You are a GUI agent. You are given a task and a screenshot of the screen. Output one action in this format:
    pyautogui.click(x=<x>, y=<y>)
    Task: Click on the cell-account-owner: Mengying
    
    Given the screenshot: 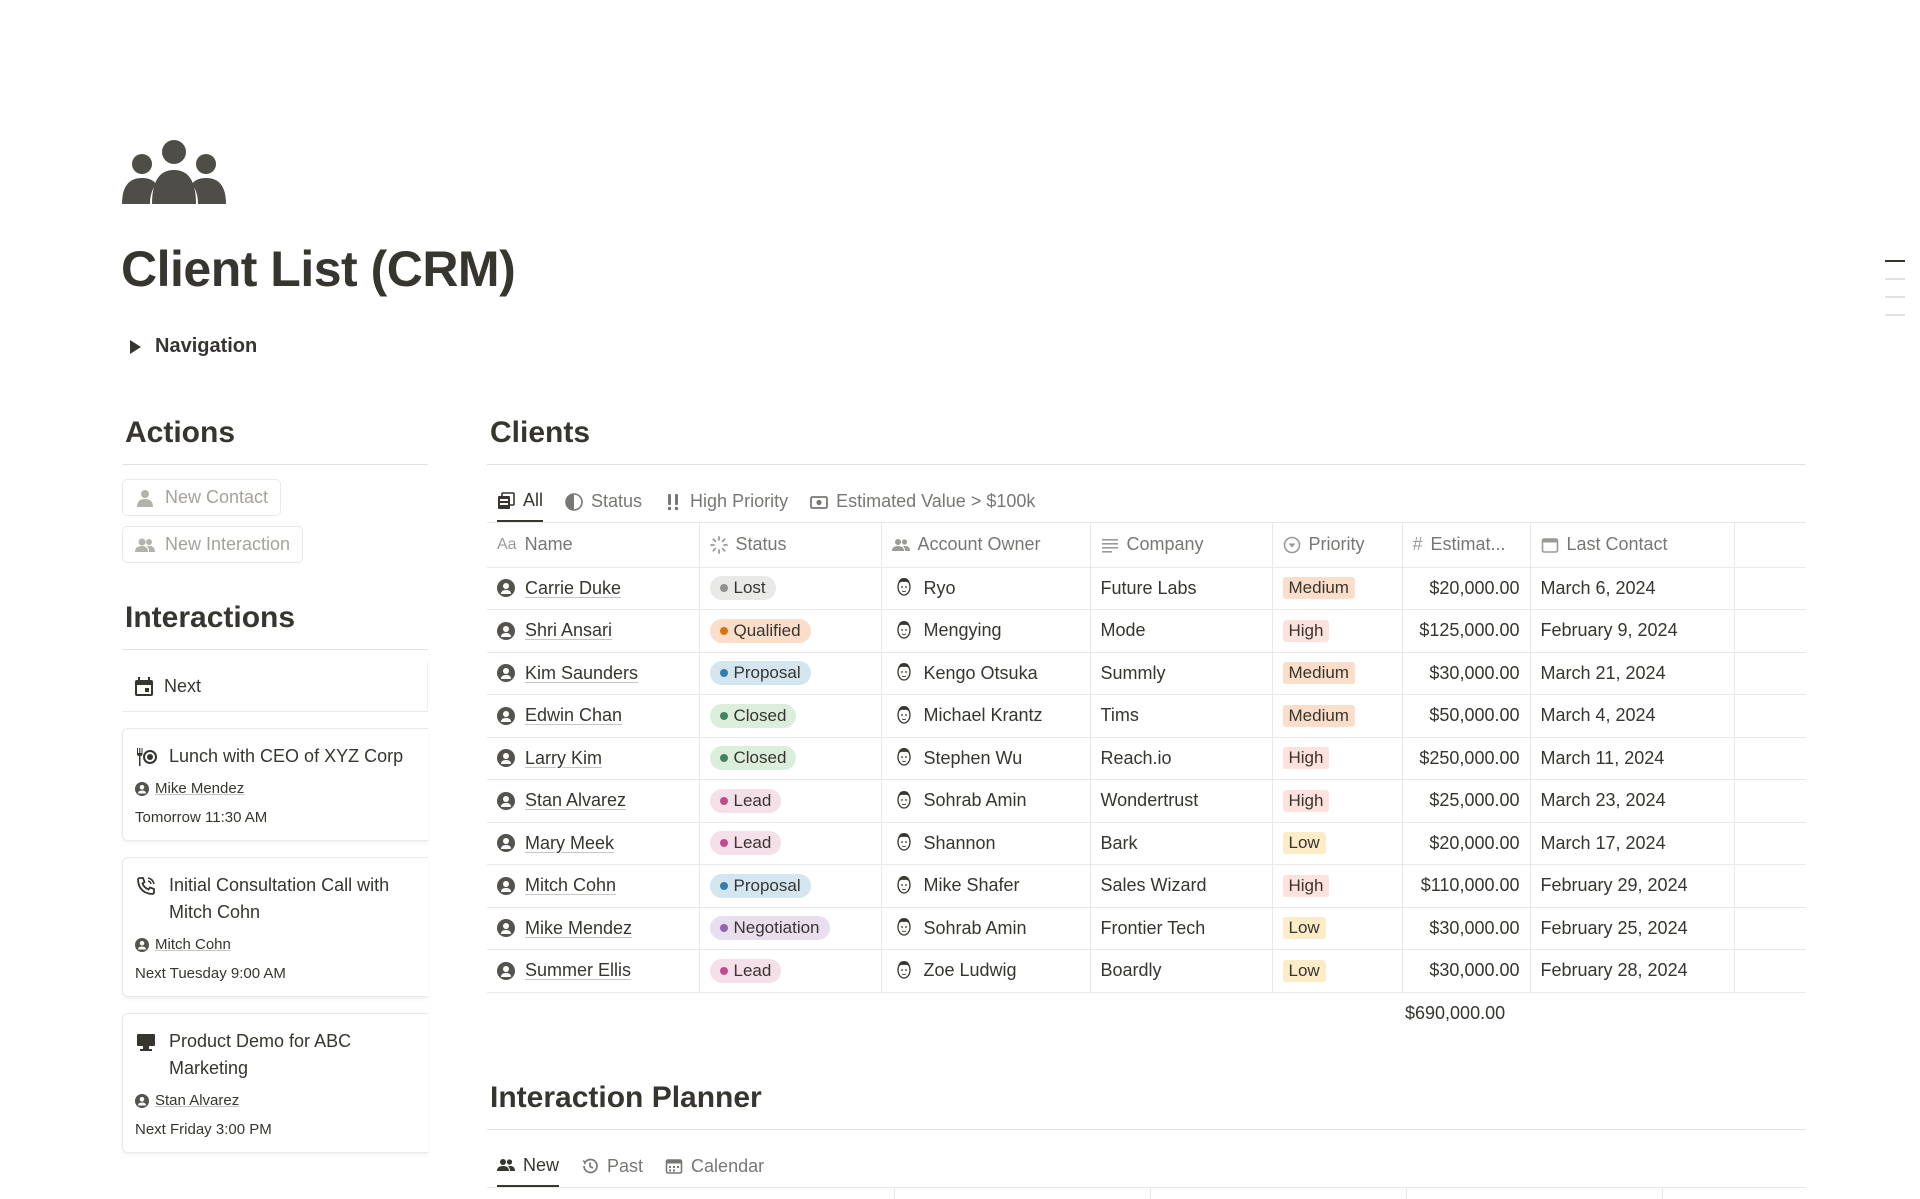 What is the action you would take?
    pyautogui.click(x=986, y=631)
    